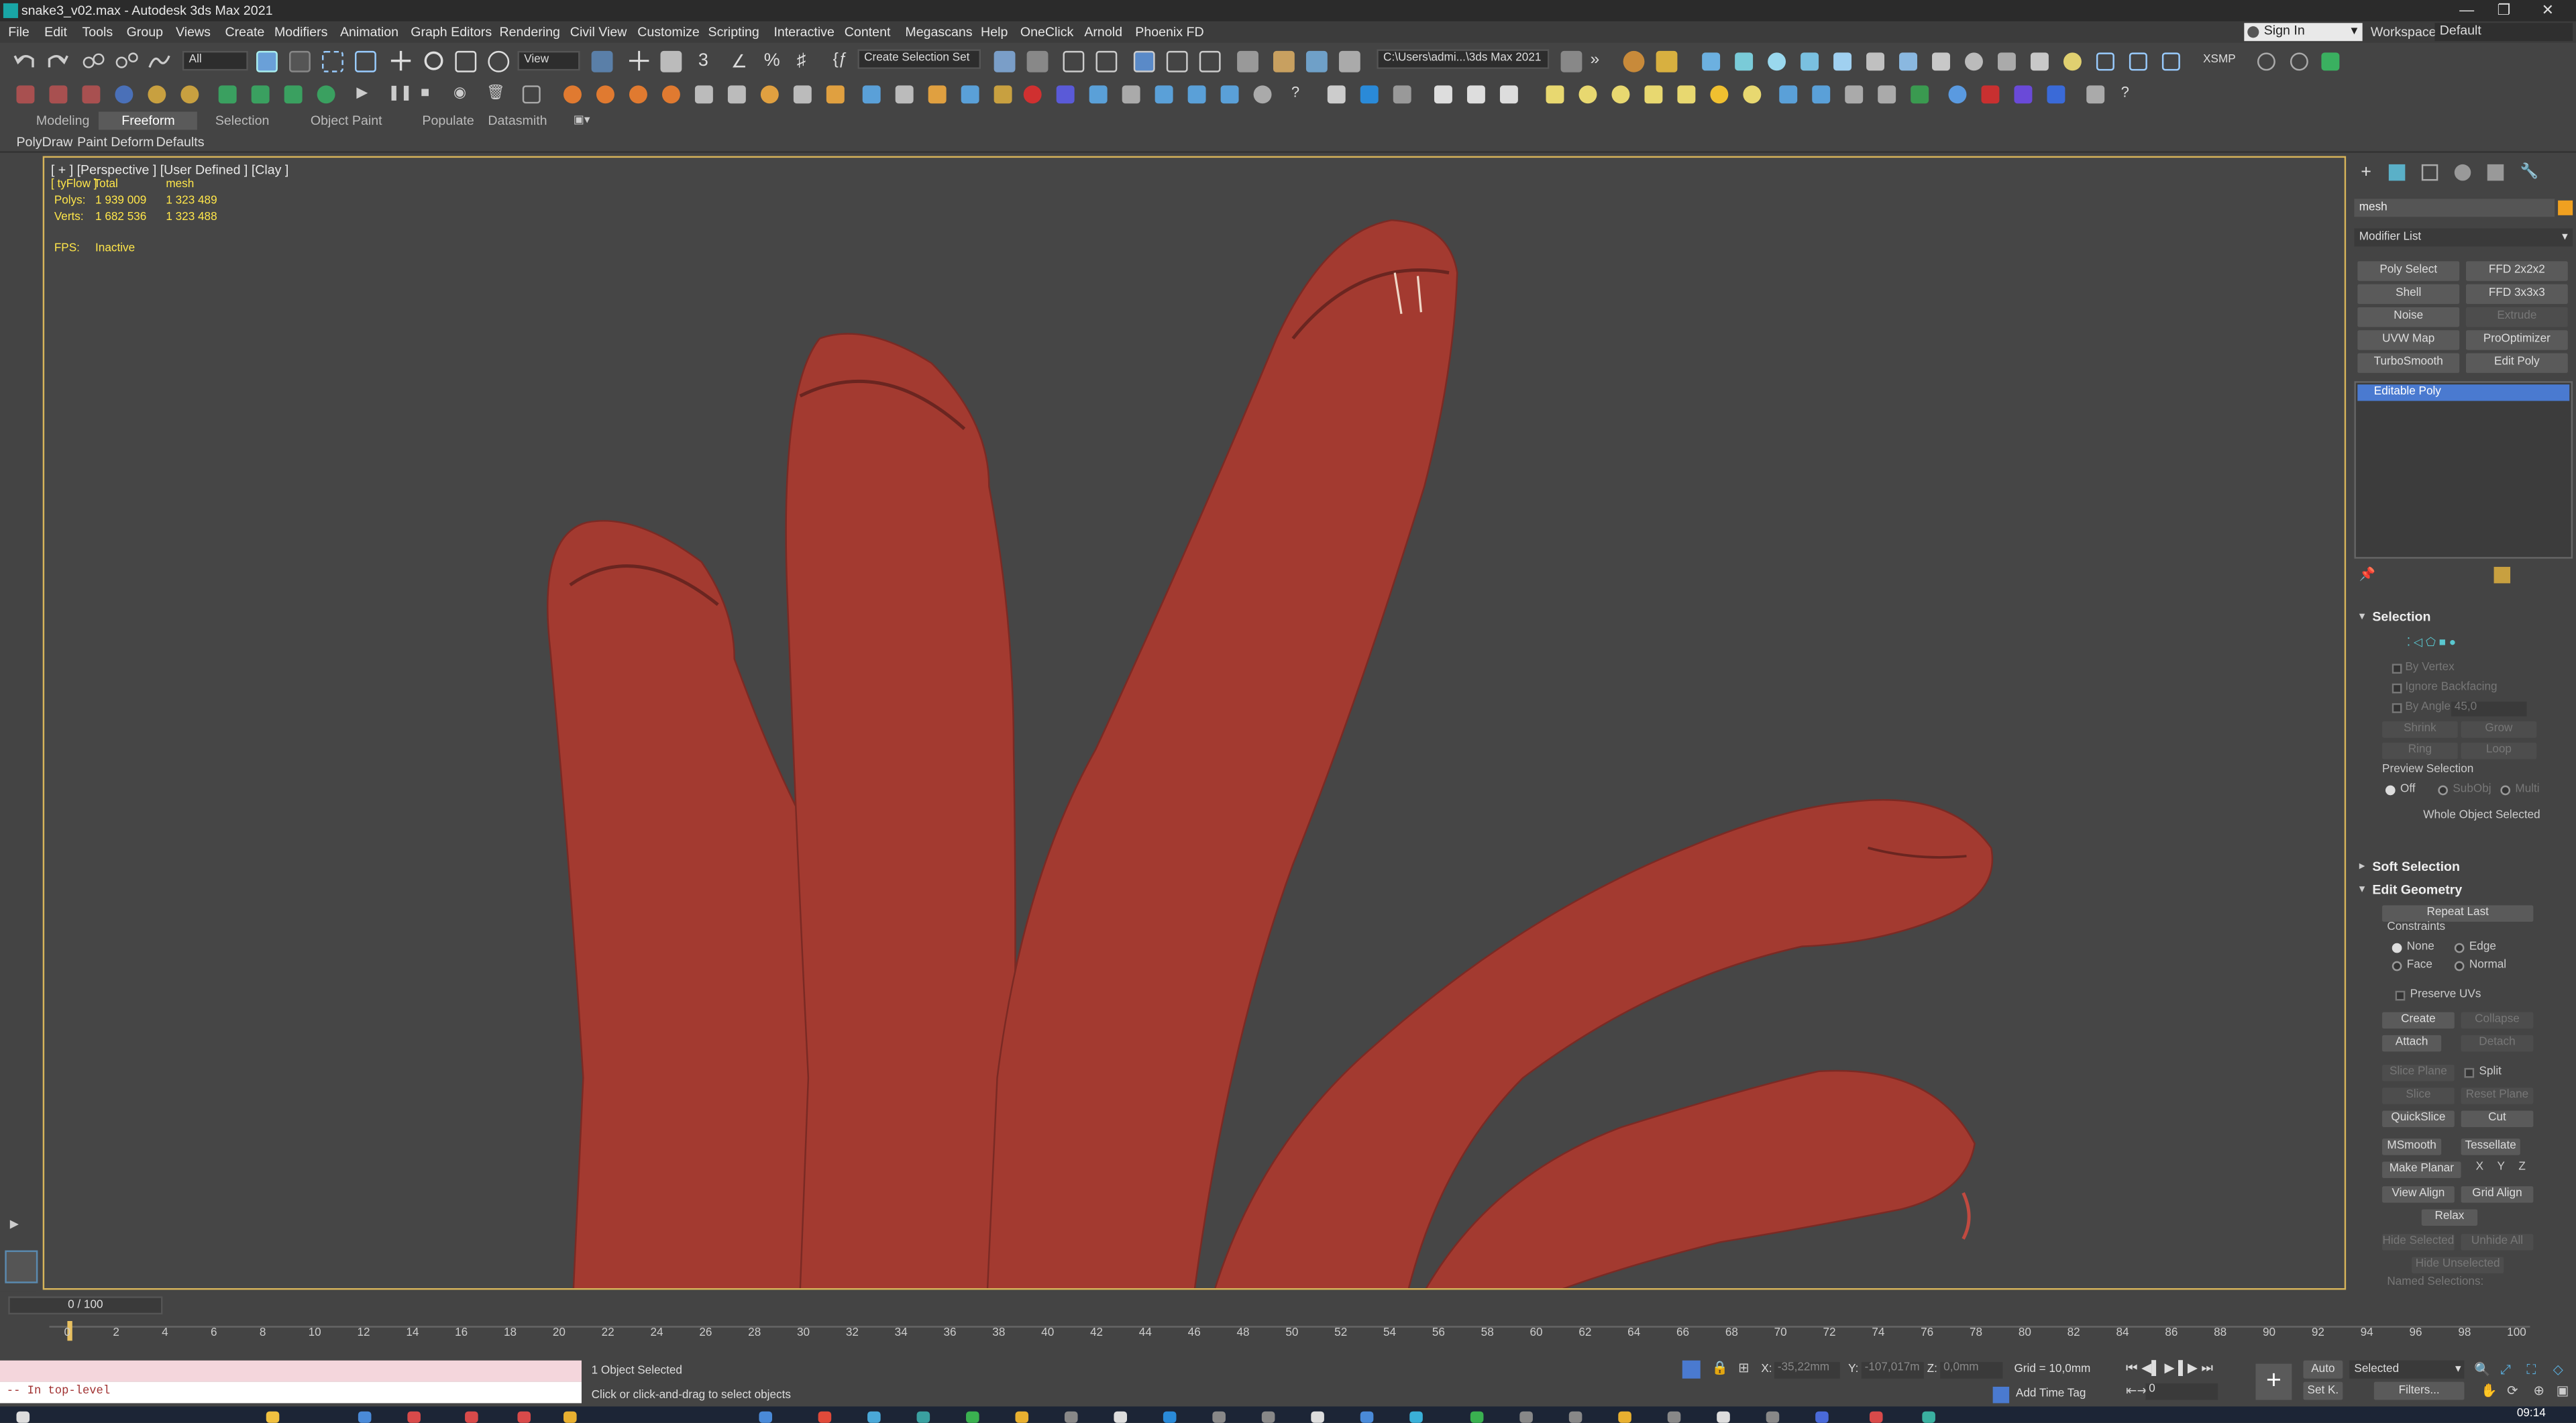 The height and width of the screenshot is (1423, 2576). What do you see at coordinates (1744, 61) in the screenshot?
I see `gear-icon` at bounding box center [1744, 61].